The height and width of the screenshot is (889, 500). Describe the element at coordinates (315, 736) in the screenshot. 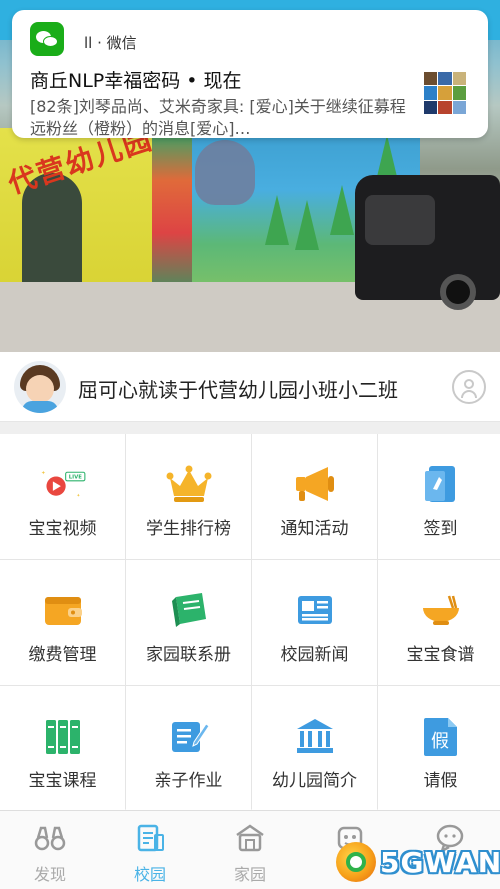

I see `school-building-icon` at that location.